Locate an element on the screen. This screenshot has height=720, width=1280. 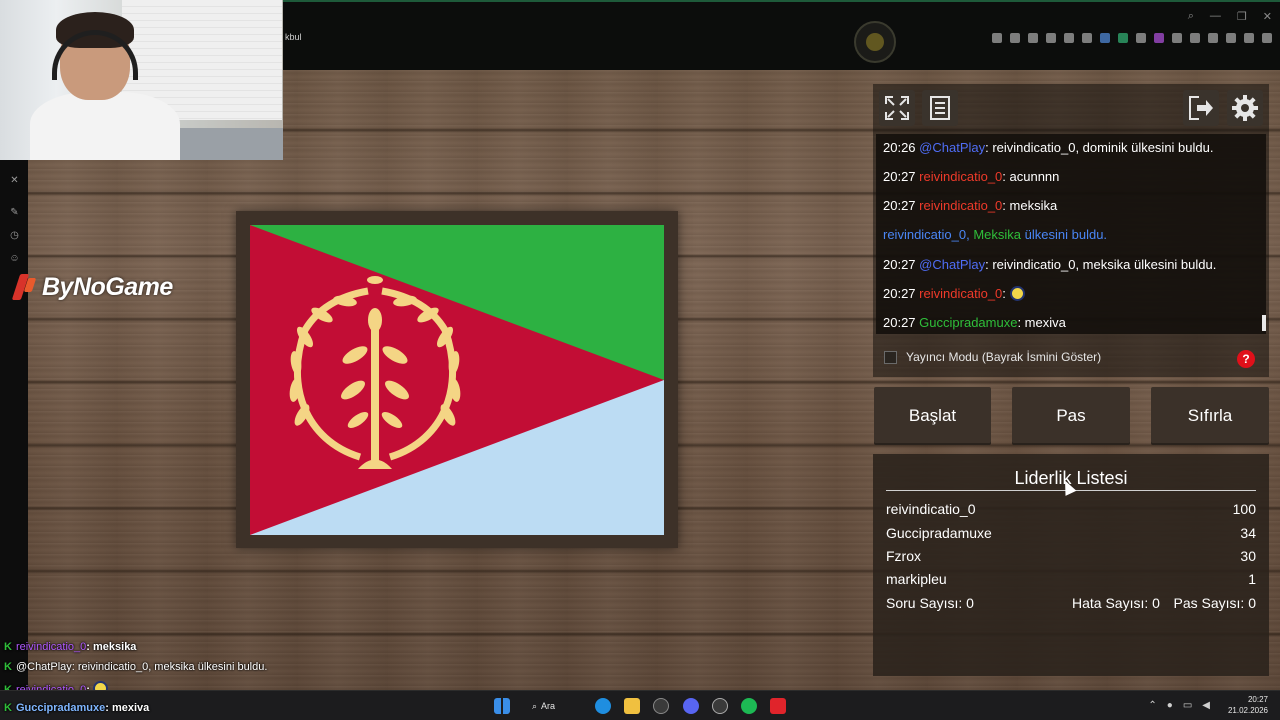
chat-message: 20:27 reivindicatio_0: is located at coordinates (954, 293).